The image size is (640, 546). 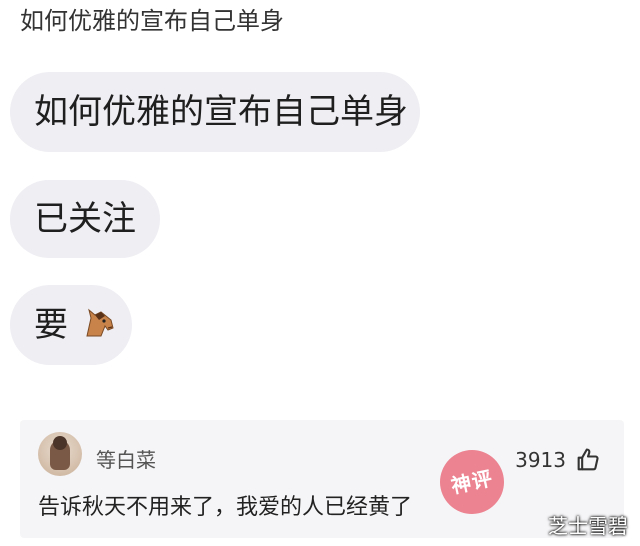 I want to click on message-text: 要, so click(x=51, y=325).